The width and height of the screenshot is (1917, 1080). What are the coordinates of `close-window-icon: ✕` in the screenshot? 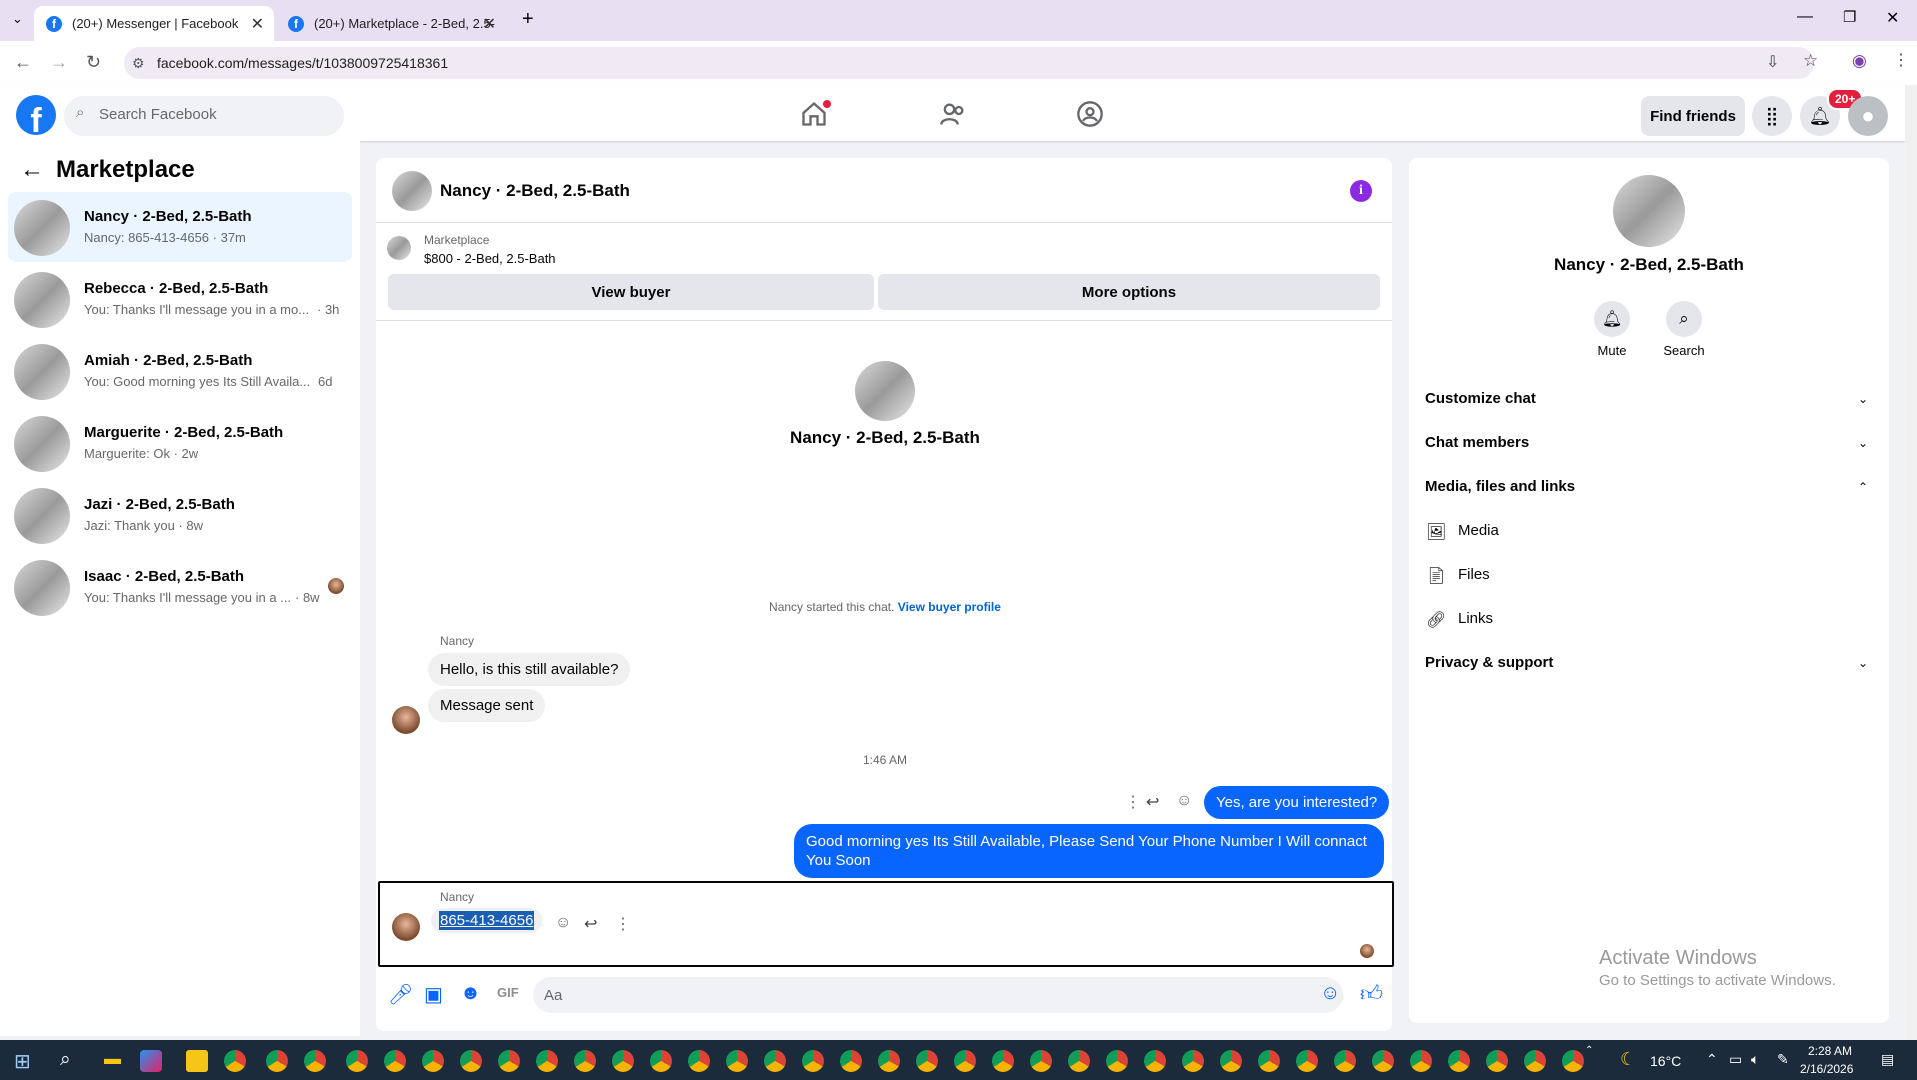 It's located at (1892, 18).